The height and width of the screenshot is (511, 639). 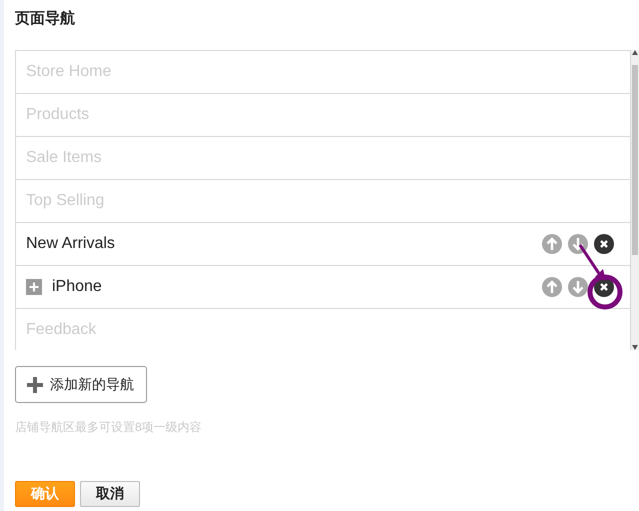 What do you see at coordinates (45, 494) in the screenshot?
I see `confirm-button: 确认` at bounding box center [45, 494].